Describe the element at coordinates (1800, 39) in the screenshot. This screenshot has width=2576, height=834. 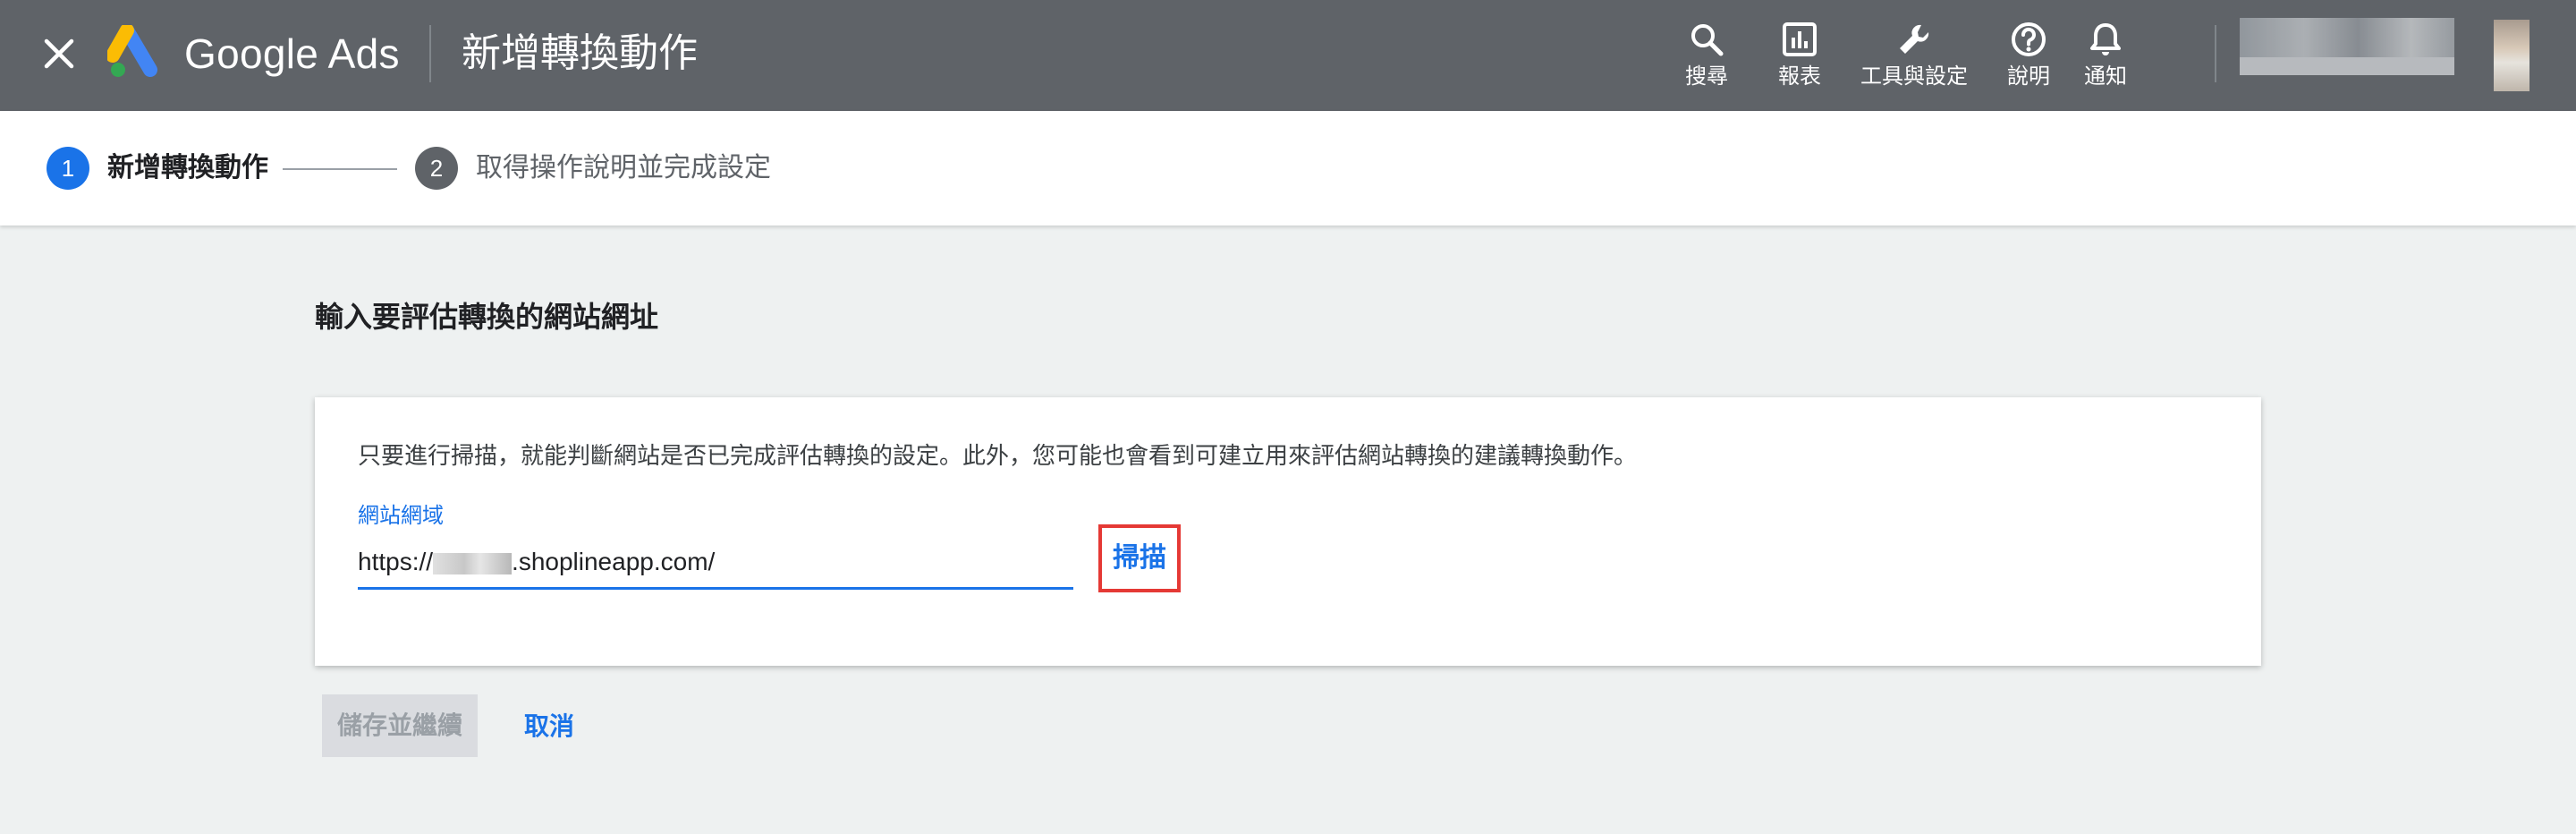
I see `reports-icon` at that location.